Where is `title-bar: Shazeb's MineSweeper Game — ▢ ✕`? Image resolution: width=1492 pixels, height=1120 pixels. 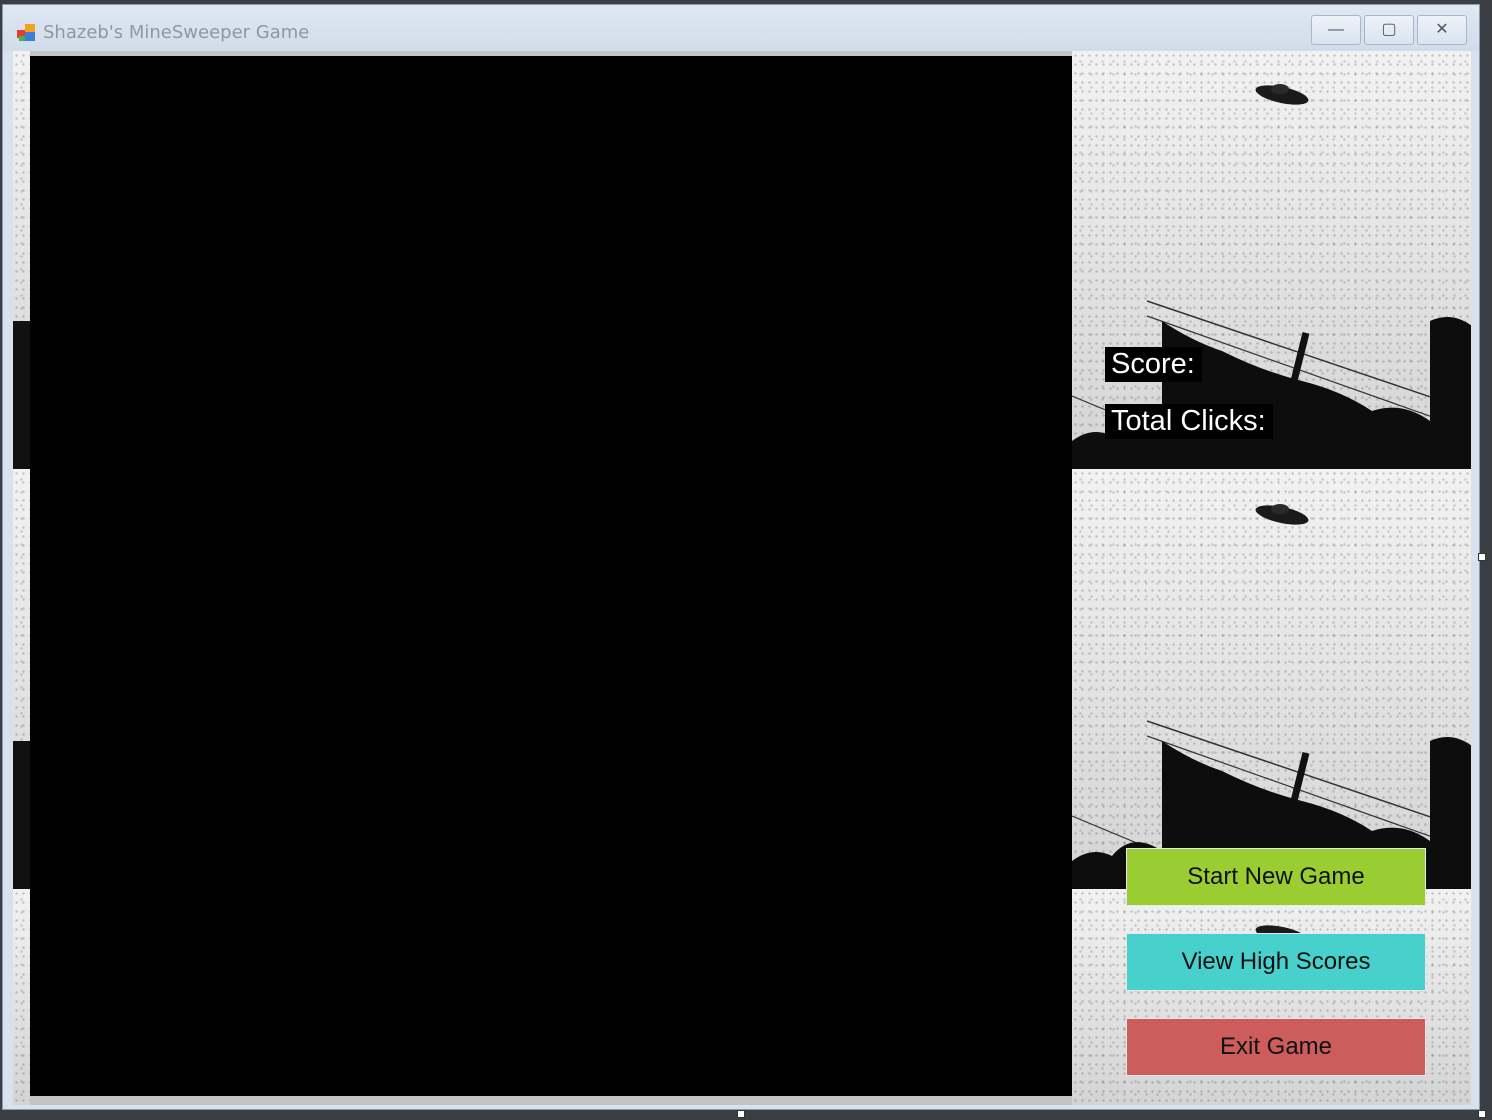 title-bar: Shazeb's MineSweeper Game — ▢ ✕ is located at coordinates (741, 28).